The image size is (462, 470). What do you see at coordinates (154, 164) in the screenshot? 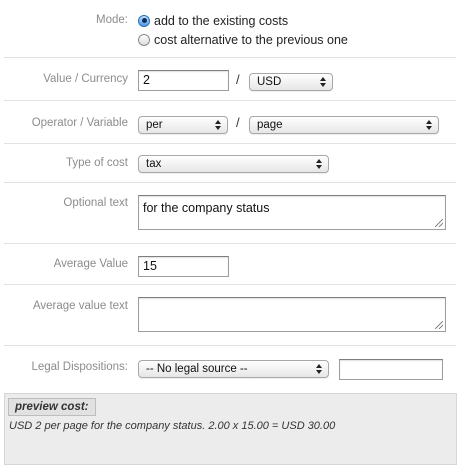
I see `type-of-cost-select-value: tax` at bounding box center [154, 164].